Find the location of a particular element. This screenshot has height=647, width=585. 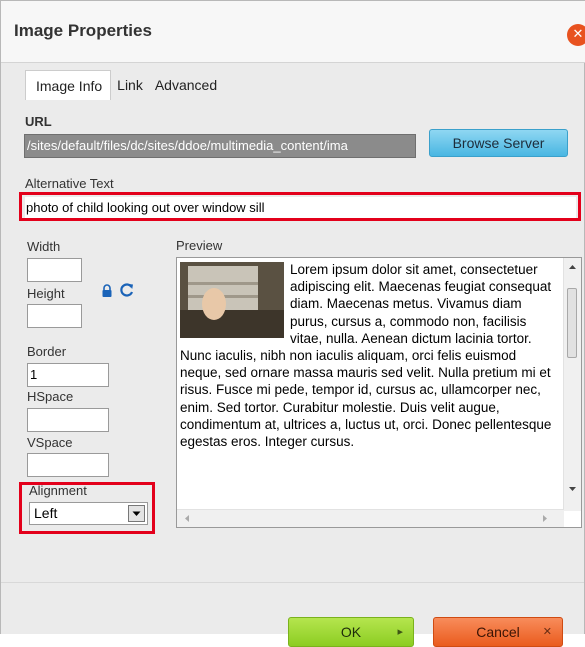

cancel-label: Cancel is located at coordinates (498, 632).